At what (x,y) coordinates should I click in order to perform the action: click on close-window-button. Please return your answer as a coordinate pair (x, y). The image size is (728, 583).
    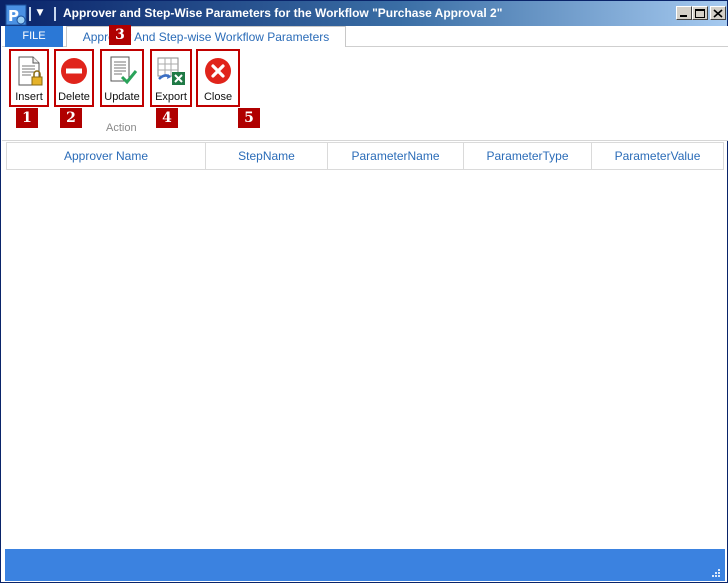
    Looking at the image, I should click on (718, 13).